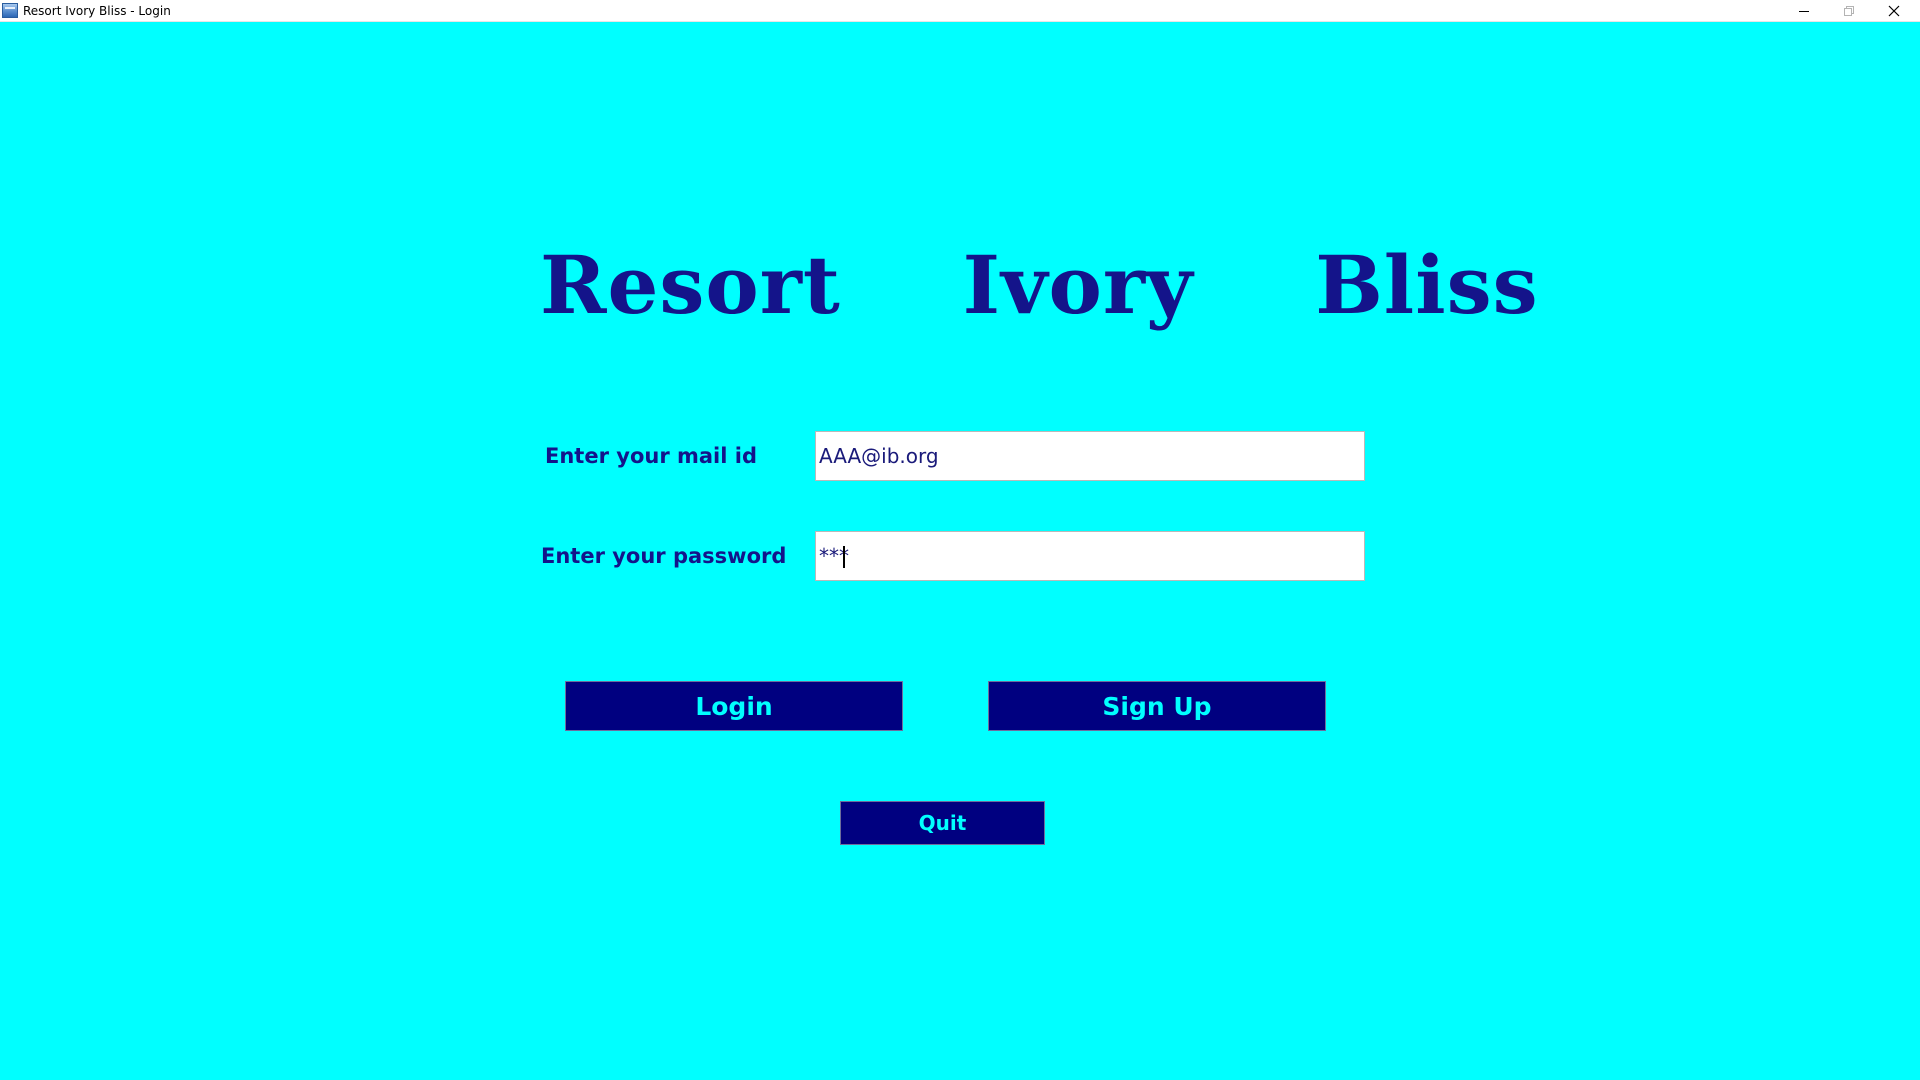 The width and height of the screenshot is (1920, 1080). What do you see at coordinates (1039, 285) in the screenshot?
I see `page-title: Resort Ivory Bliss` at bounding box center [1039, 285].